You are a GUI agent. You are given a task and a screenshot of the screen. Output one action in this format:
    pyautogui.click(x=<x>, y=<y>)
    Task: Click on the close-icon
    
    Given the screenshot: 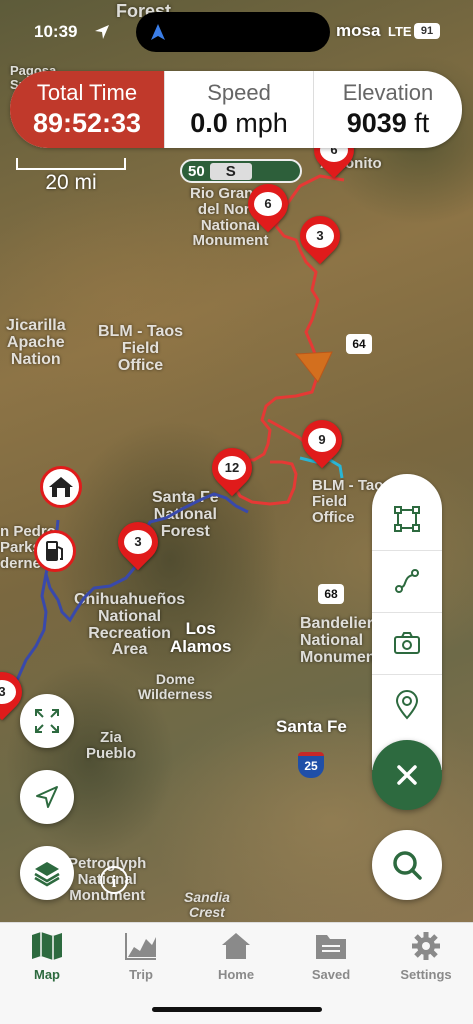 What is the action you would take?
    pyautogui.click(x=407, y=775)
    